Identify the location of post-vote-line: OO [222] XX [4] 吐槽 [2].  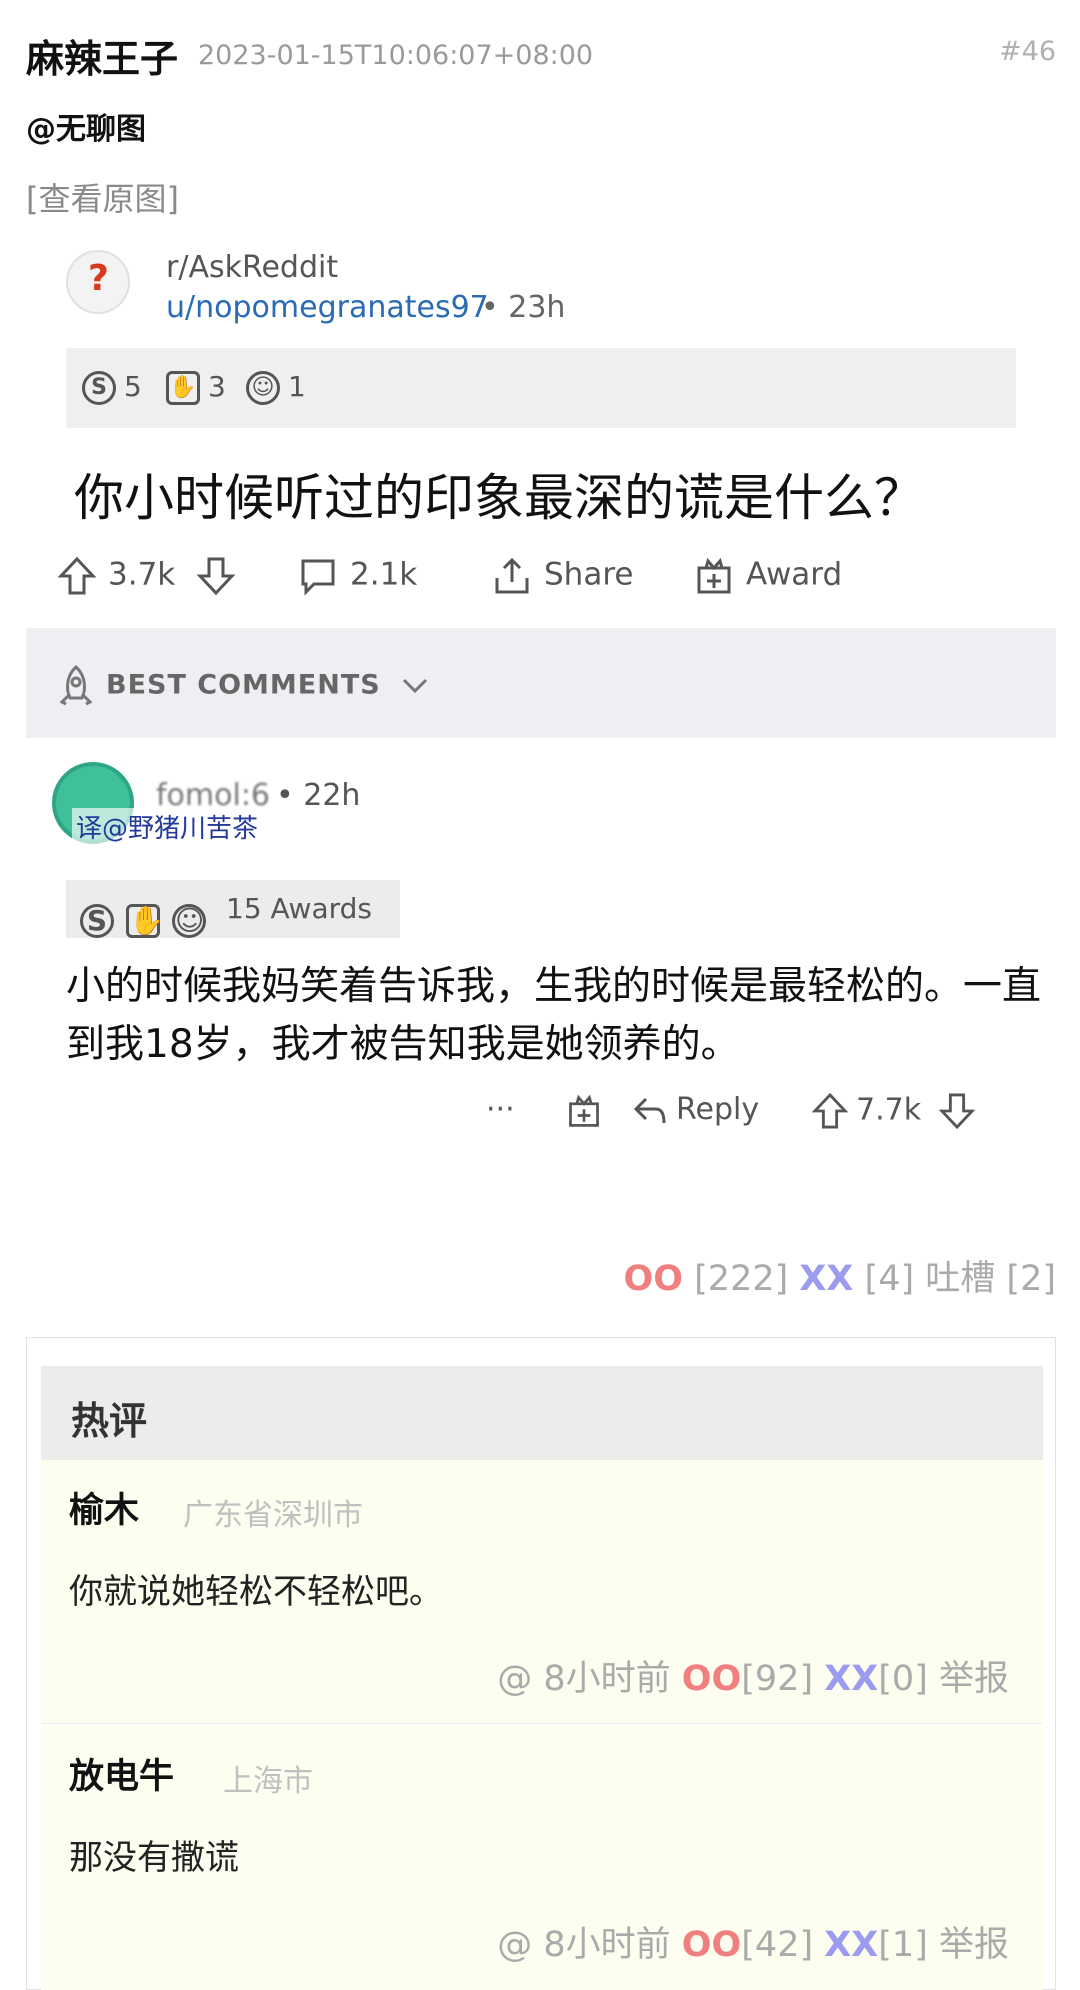
(840, 1275).